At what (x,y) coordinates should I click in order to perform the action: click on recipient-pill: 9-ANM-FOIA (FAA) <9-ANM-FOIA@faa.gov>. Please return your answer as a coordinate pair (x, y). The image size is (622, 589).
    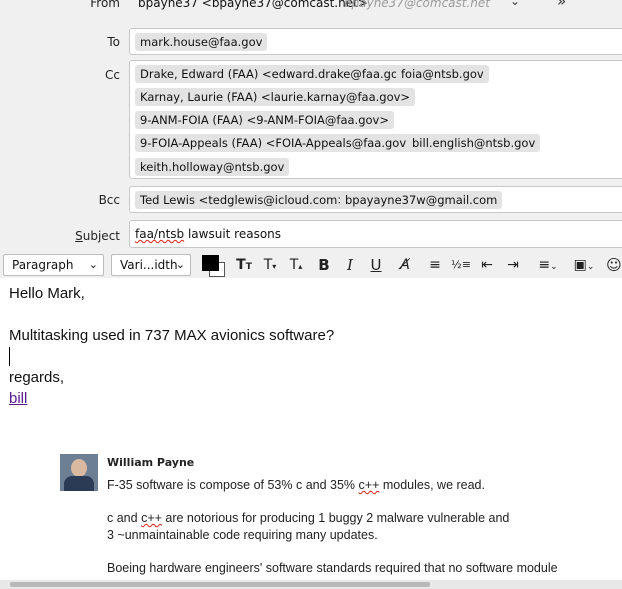
    Looking at the image, I should click on (264, 120).